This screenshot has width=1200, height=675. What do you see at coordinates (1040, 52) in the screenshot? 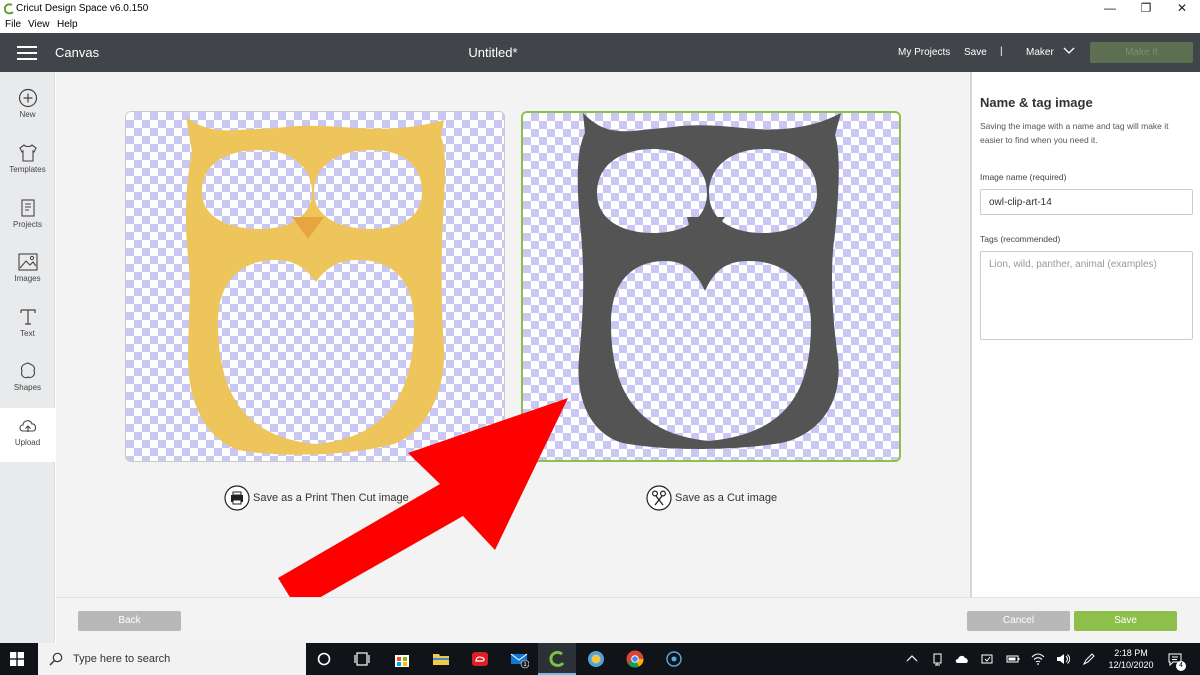
I see `machine-selector: Maker` at bounding box center [1040, 52].